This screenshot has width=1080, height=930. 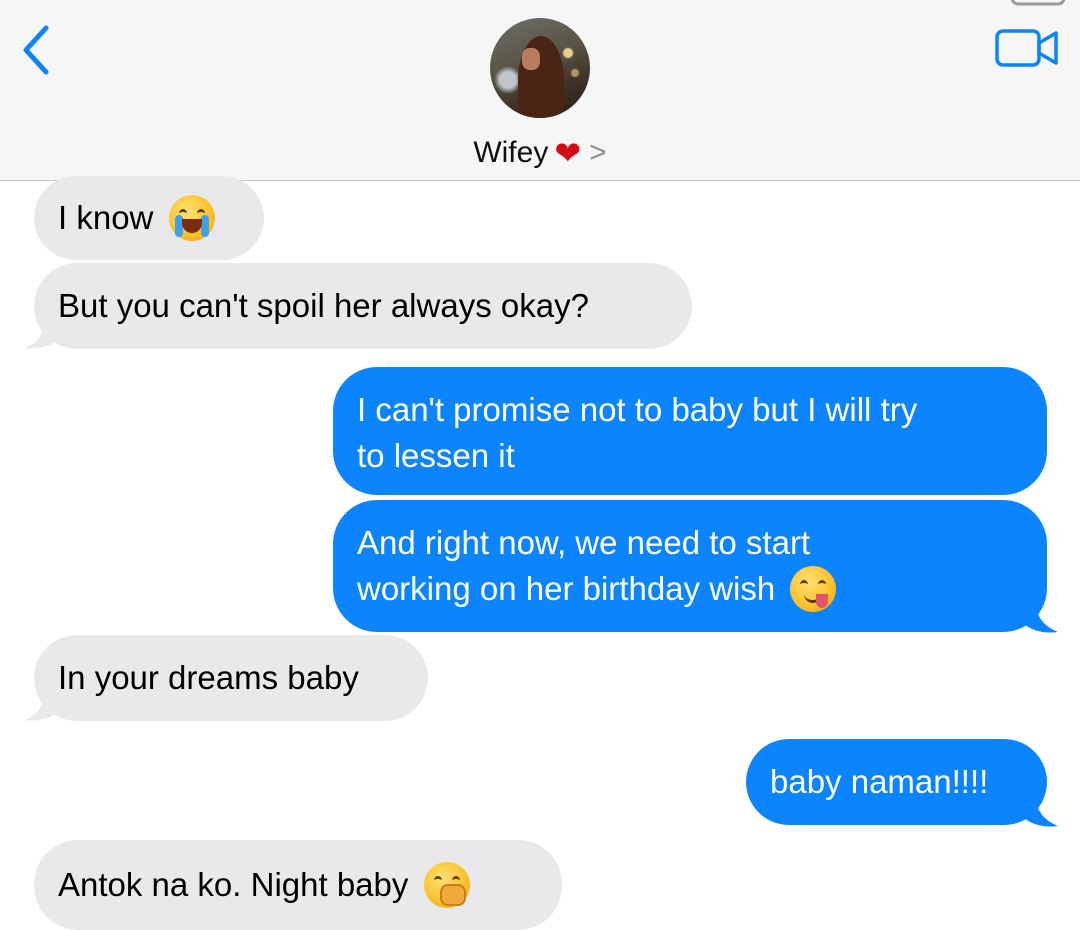 I want to click on message-bubble-incoming: But you can't spoil her always okay?, so click(x=363, y=306).